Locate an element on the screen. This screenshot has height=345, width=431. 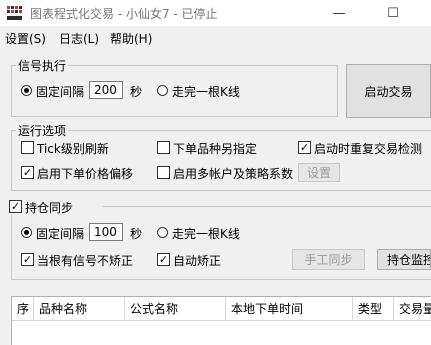
multi-account-checkbox is located at coordinates (163, 172).